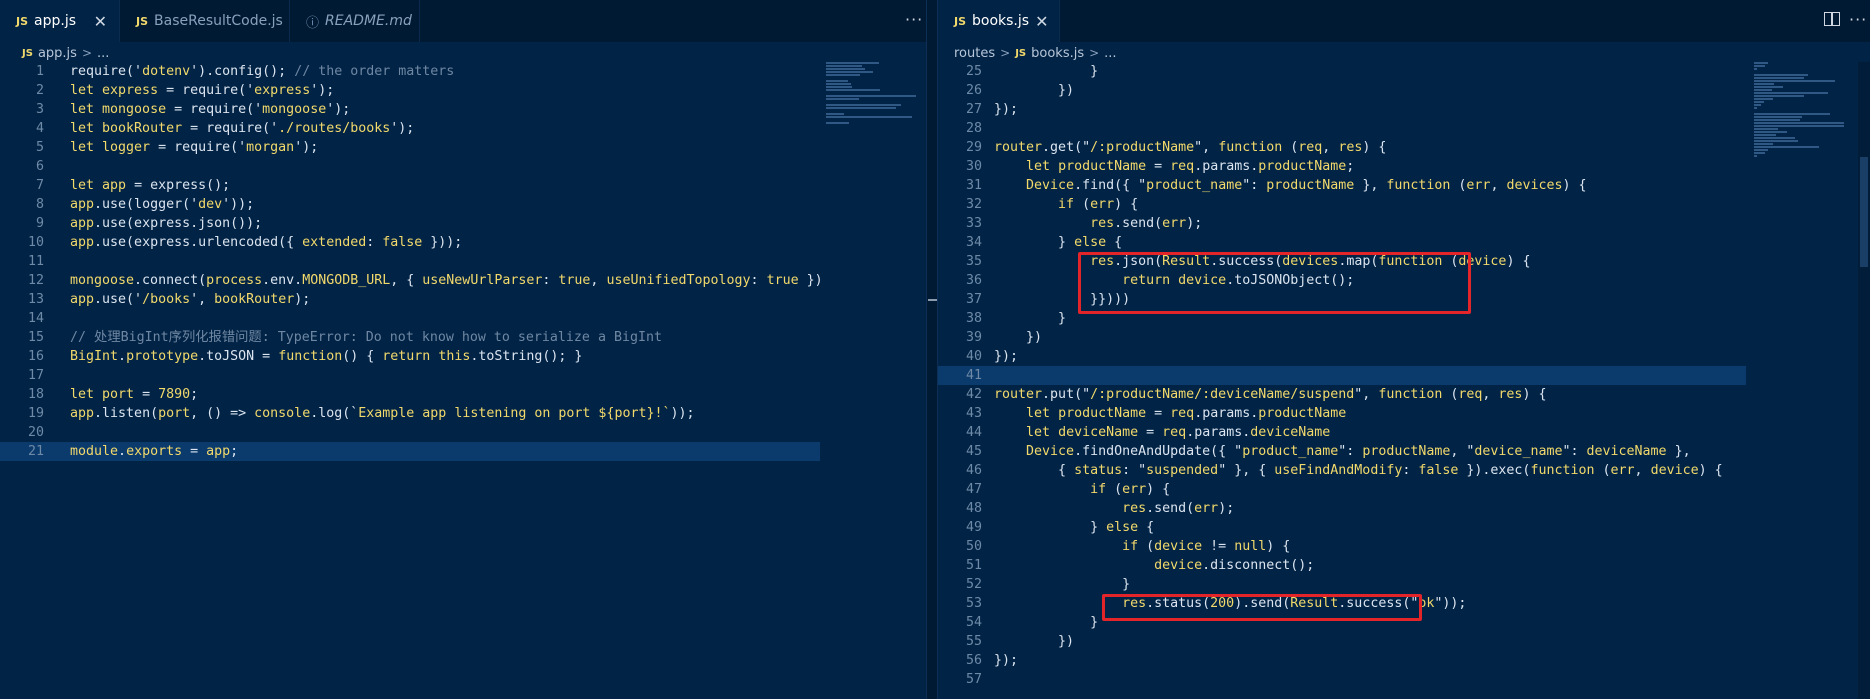 This screenshot has height=699, width=1870. What do you see at coordinates (1374, 147) in the screenshot?
I see `code-token: ) {` at bounding box center [1374, 147].